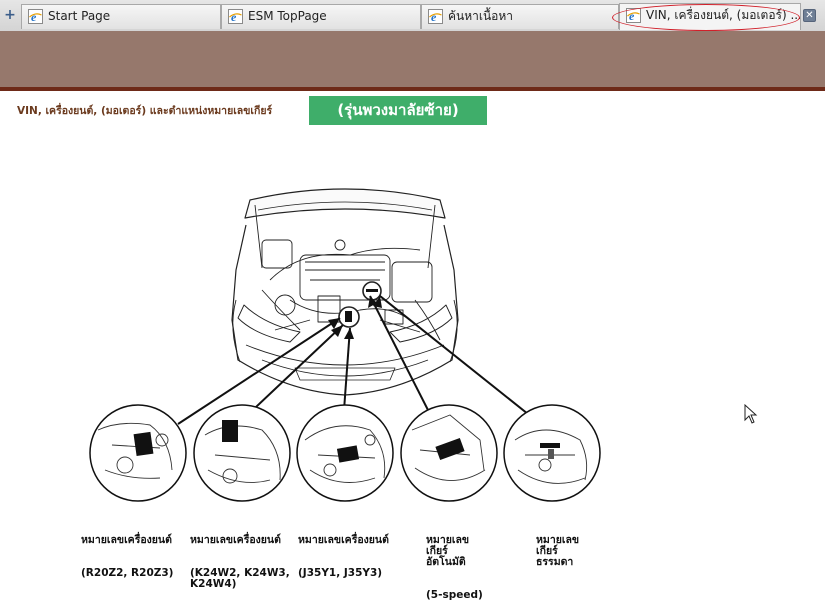 The image size is (825, 612). What do you see at coordinates (343, 551) in the screenshot?
I see `callout-j35-engine: หมายเลขเครื่องยนต์ (J35Y1, J35Y3)` at bounding box center [343, 551].